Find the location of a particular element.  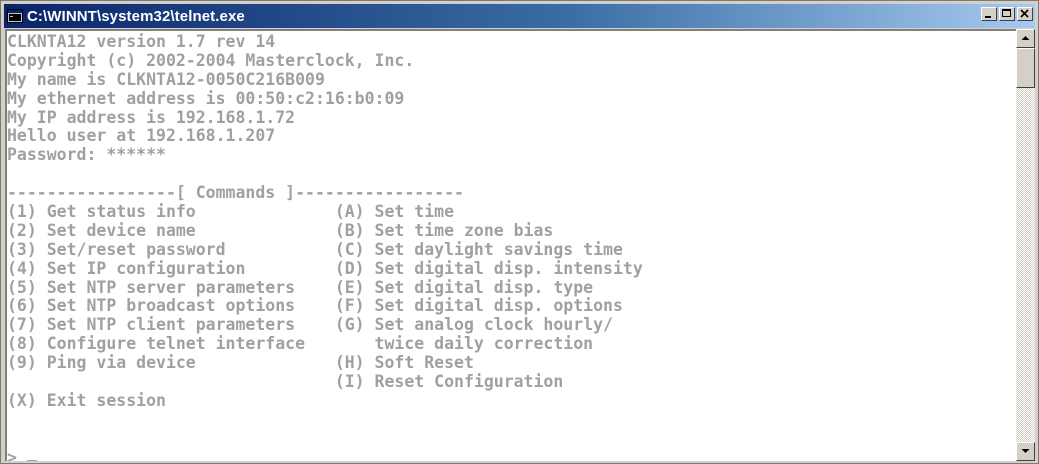

console-line: My IP address is 192.168.1.72 is located at coordinates (151, 117).